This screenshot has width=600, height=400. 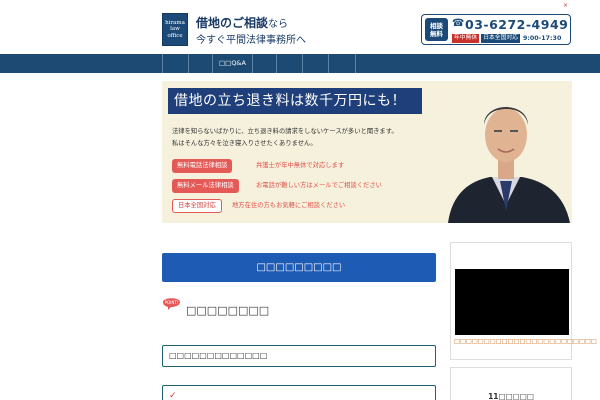 I want to click on sidebar-box-title: 11□□□□□, so click(x=511, y=396).